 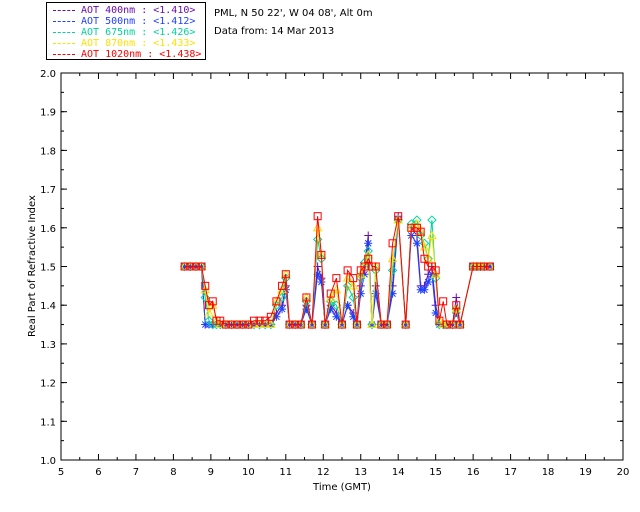 I want to click on legend-label-870nm: AOT 870nm : <1.433>, so click(x=138, y=43).